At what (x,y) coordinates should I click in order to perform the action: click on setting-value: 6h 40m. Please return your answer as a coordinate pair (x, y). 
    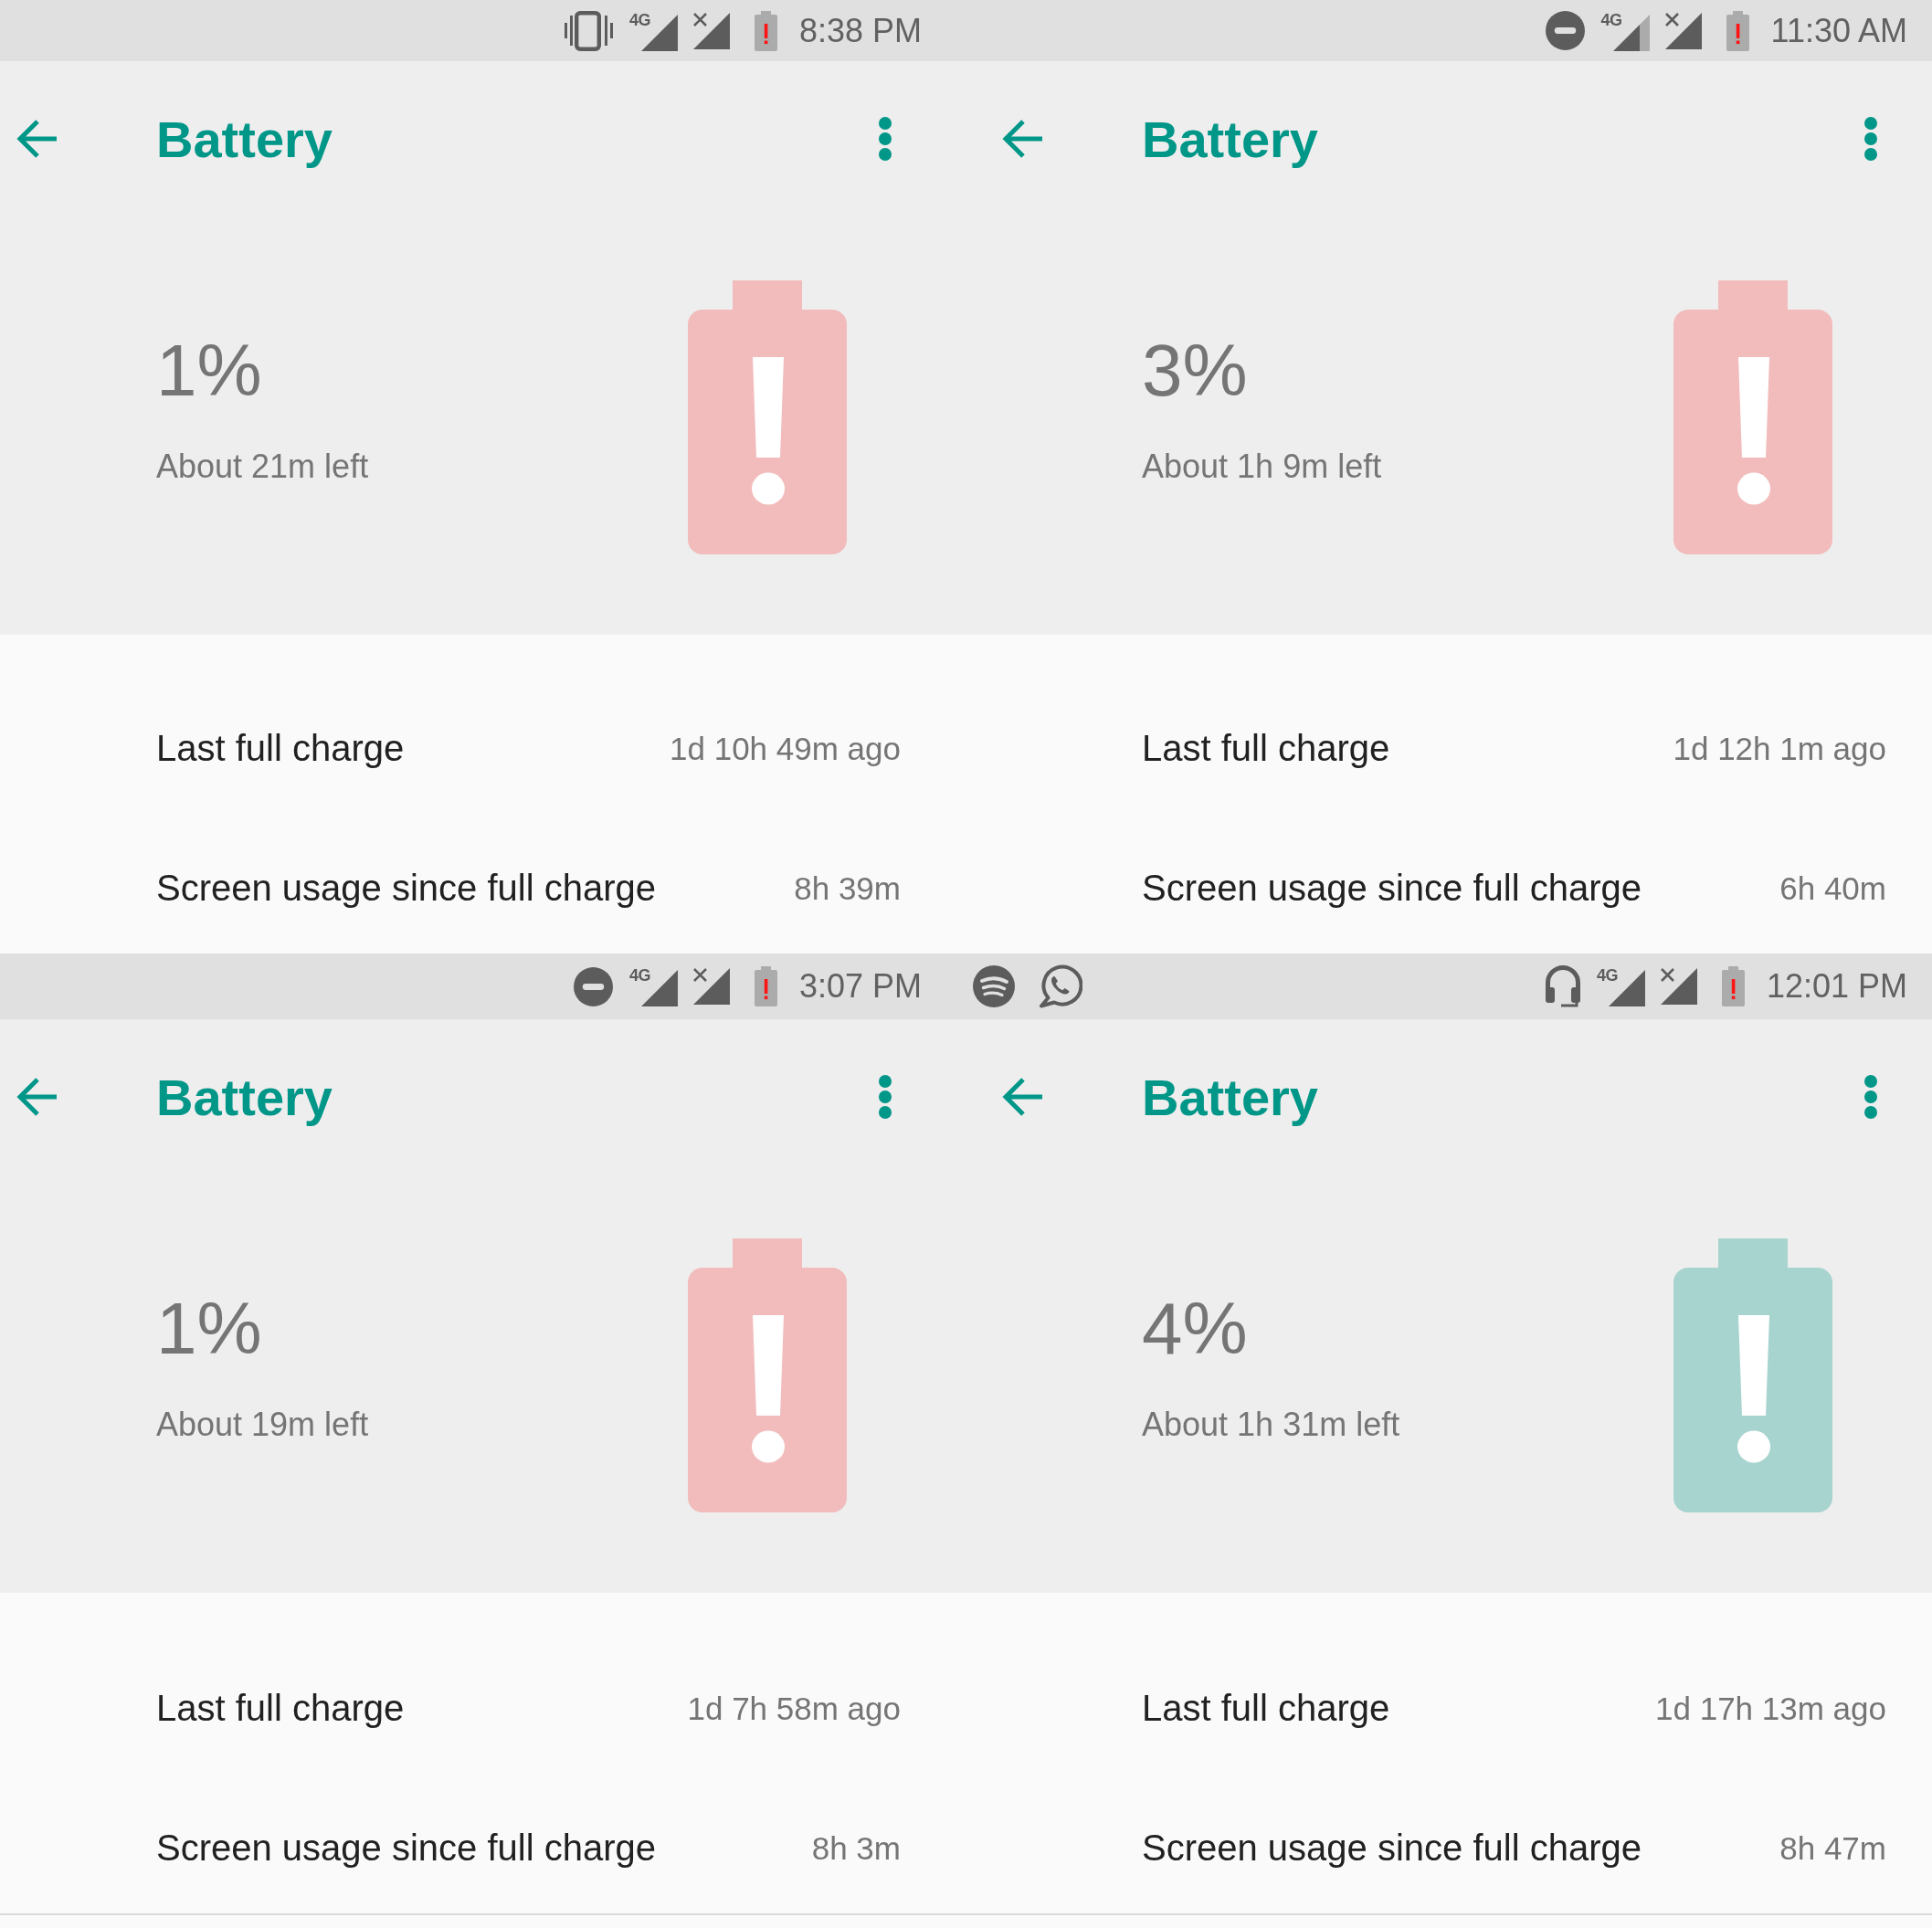
    Looking at the image, I should click on (1832, 888).